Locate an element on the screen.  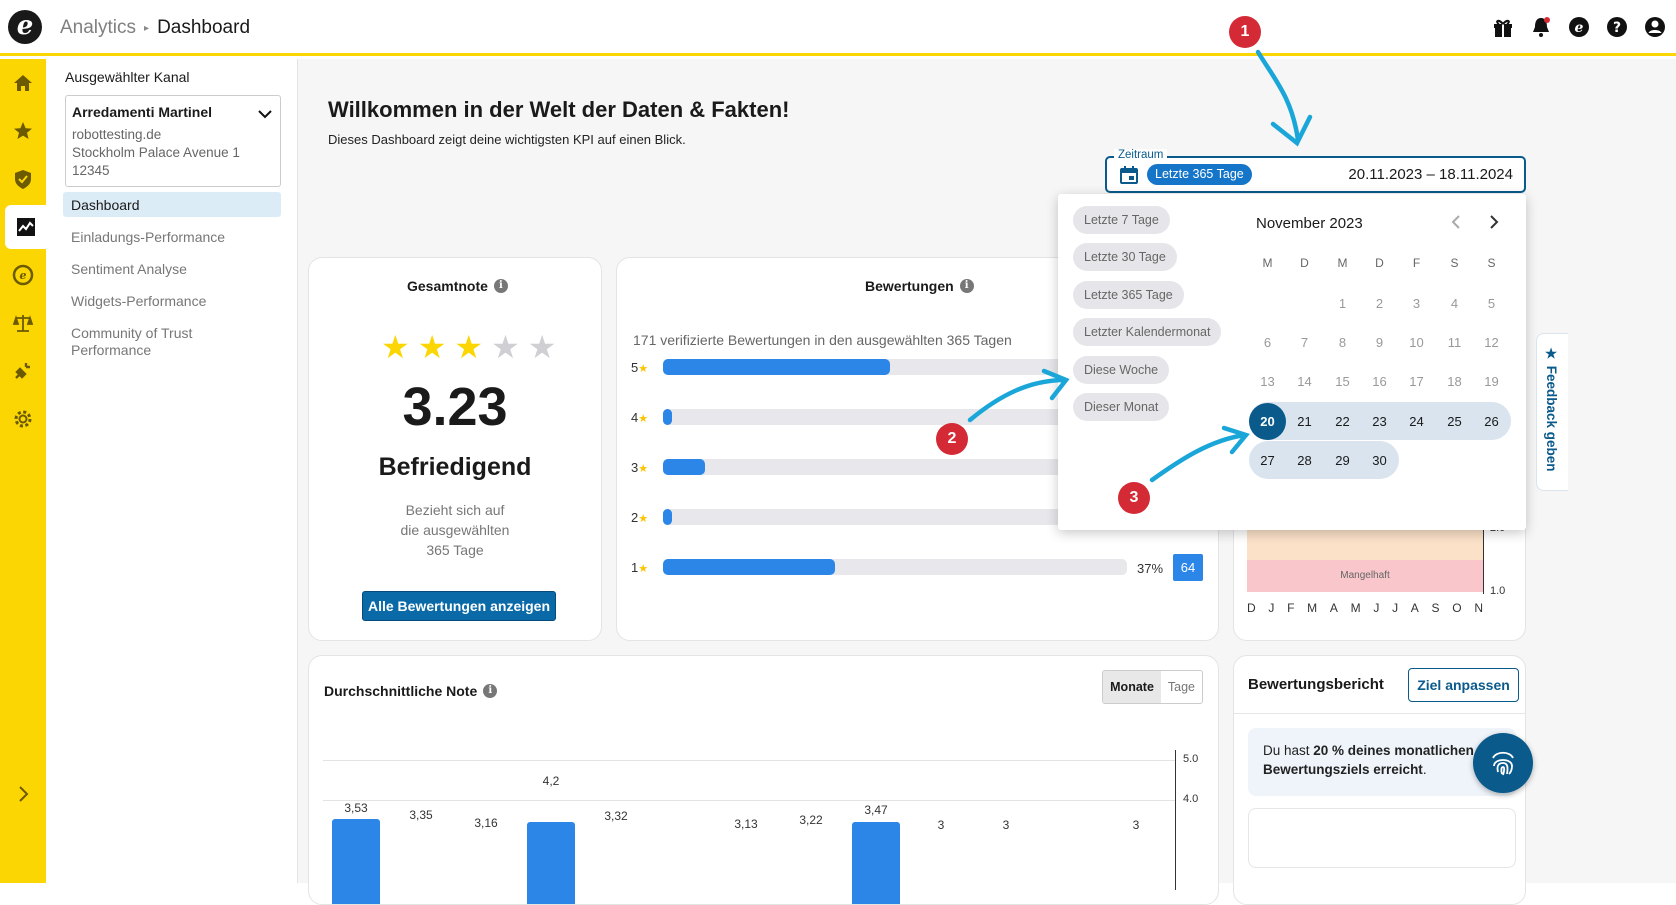
annotation-arrows is located at coordinates (1140, 266).